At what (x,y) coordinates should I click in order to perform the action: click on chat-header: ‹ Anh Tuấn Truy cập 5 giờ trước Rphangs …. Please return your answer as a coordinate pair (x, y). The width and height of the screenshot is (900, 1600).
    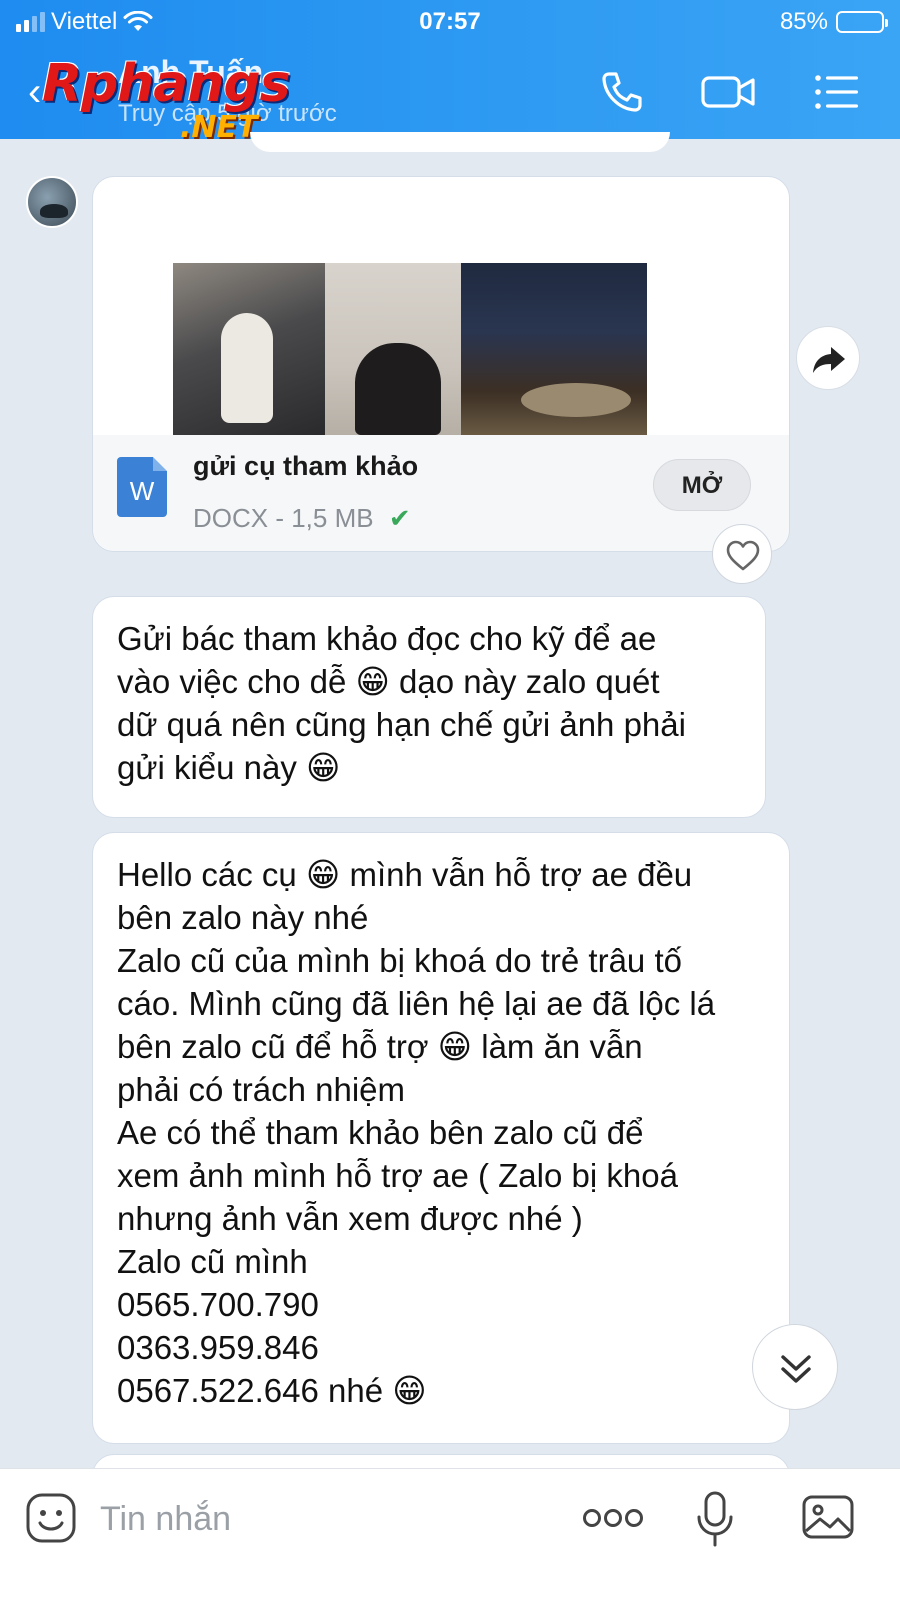
    Looking at the image, I should click on (450, 94).